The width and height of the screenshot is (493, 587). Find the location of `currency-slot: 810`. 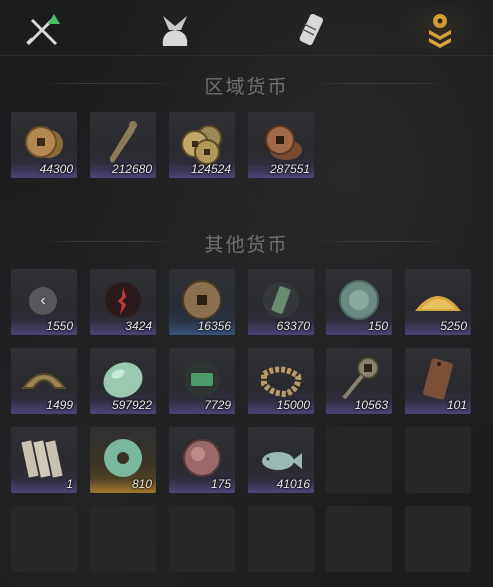

currency-slot: 810 is located at coordinates (123, 460).